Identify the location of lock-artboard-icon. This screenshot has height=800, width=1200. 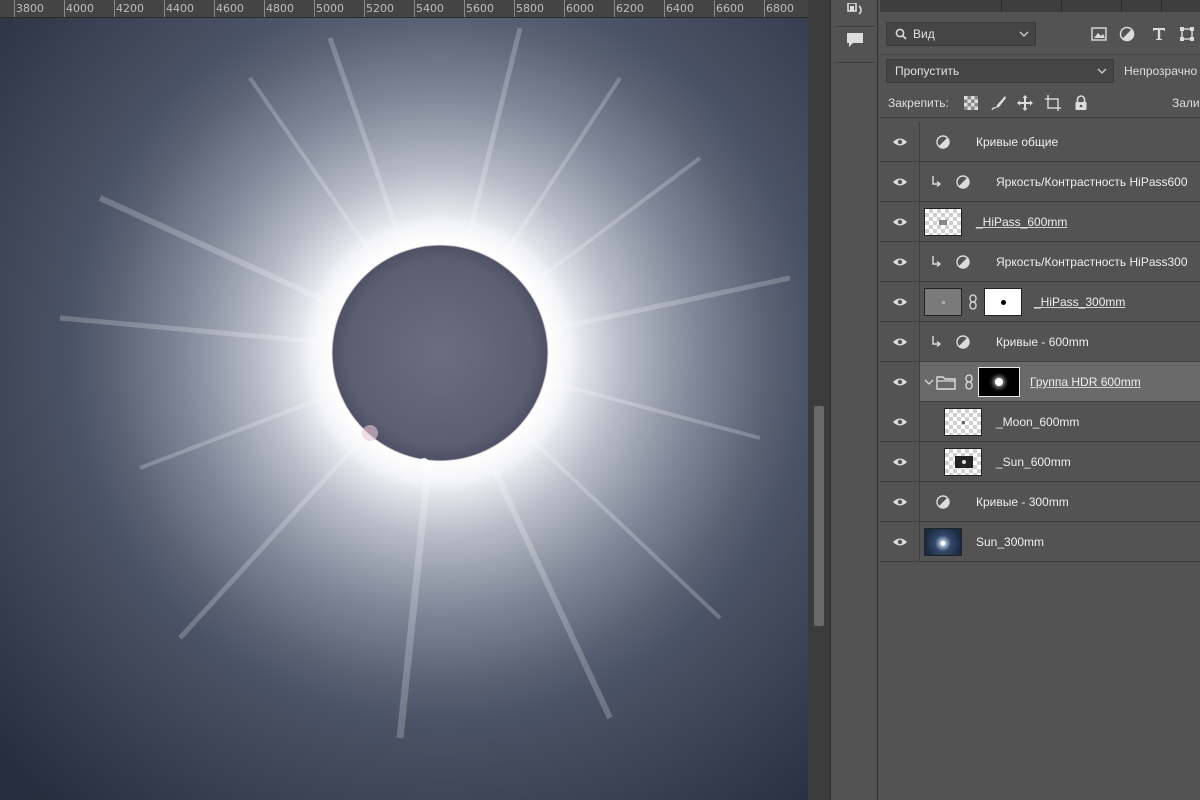
(1053, 103).